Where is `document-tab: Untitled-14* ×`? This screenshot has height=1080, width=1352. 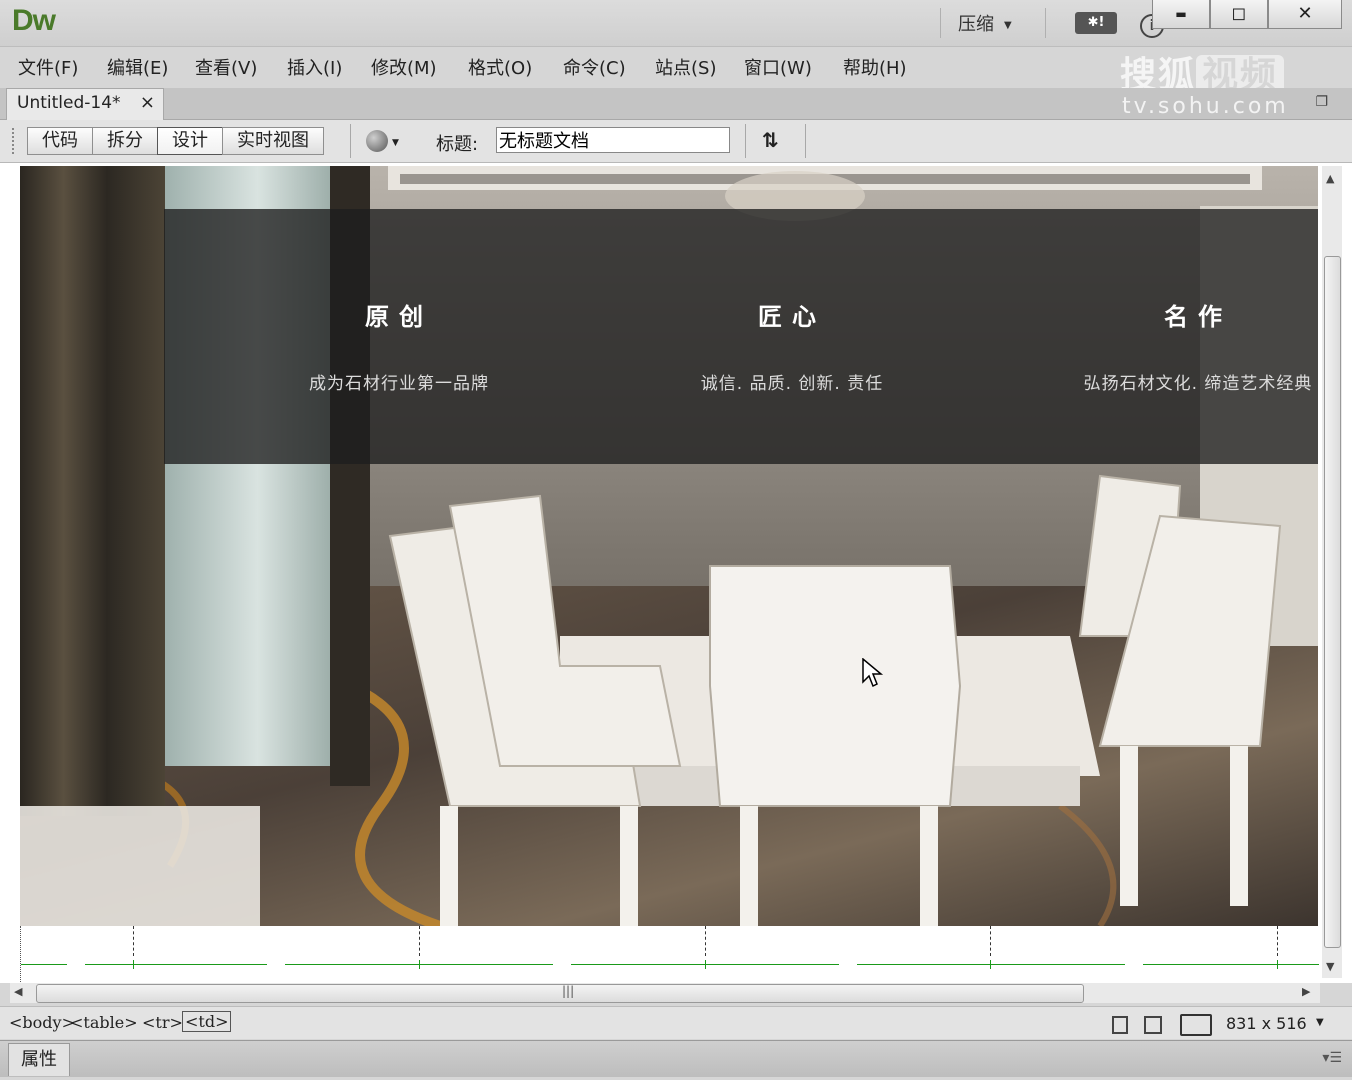 document-tab: Untitled-14* × is located at coordinates (85, 104).